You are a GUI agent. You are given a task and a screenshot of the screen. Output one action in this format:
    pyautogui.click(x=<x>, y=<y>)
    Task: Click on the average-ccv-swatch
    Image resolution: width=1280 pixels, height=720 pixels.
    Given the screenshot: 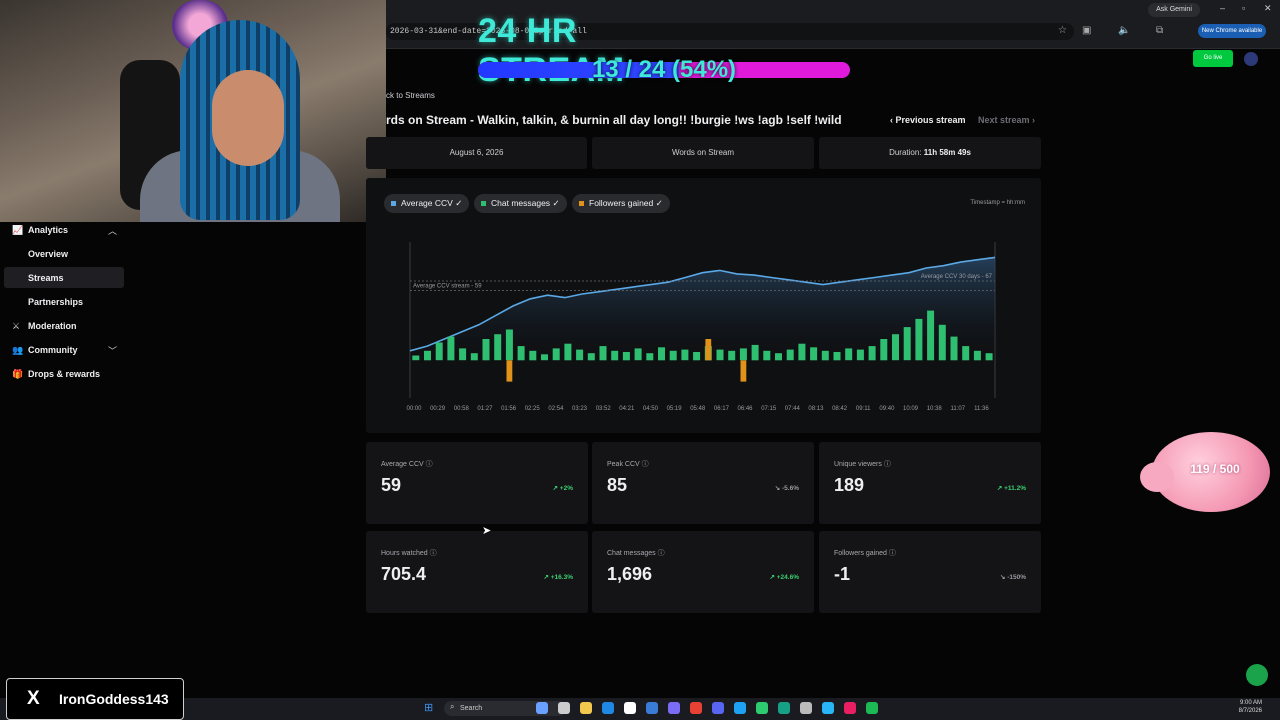 What is the action you would take?
    pyautogui.click(x=393, y=203)
    